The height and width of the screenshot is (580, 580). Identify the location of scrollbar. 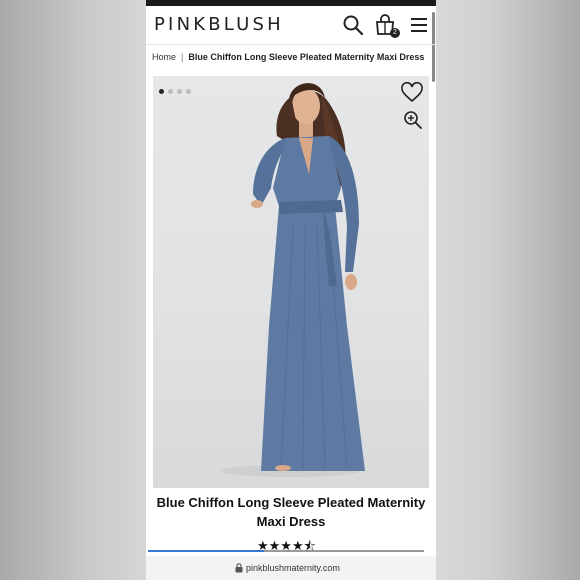
(433, 47).